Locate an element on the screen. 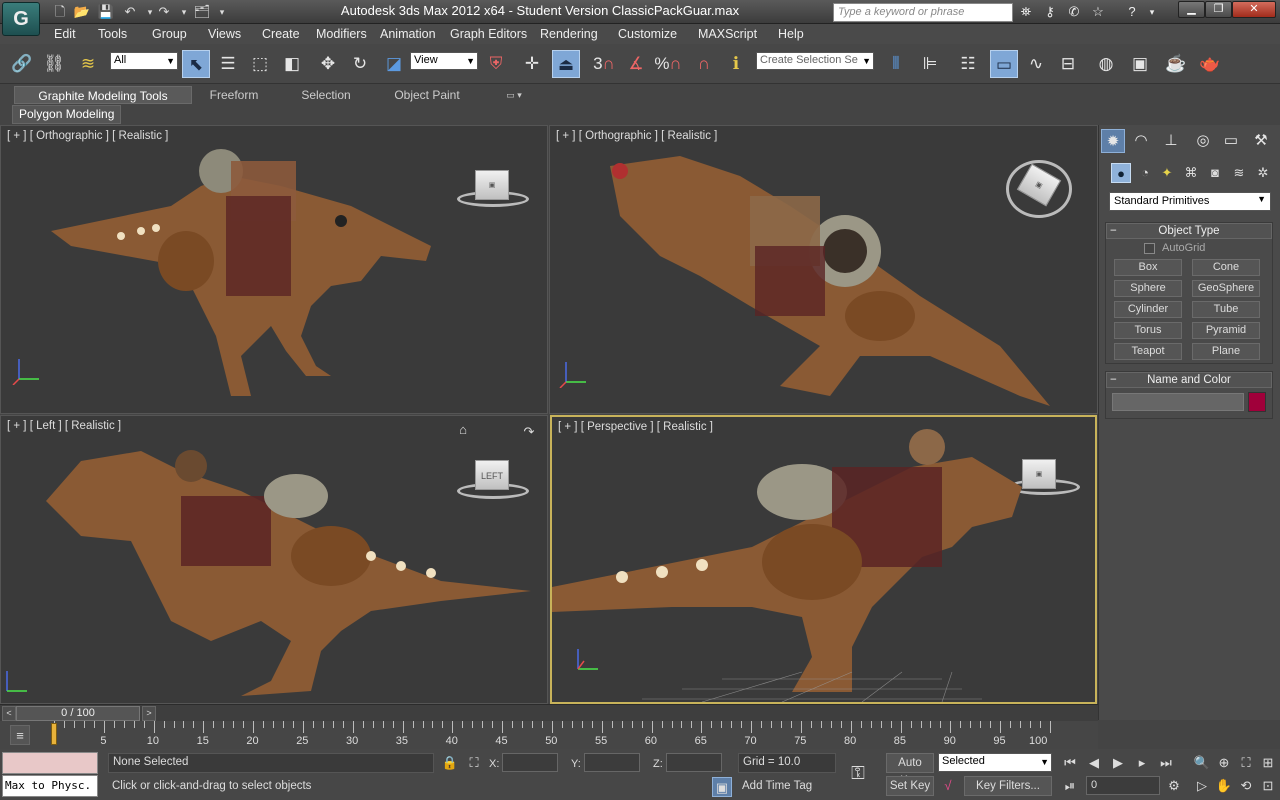 The height and width of the screenshot is (800, 1280). menu-rendering: Rendering is located at coordinates (569, 34).